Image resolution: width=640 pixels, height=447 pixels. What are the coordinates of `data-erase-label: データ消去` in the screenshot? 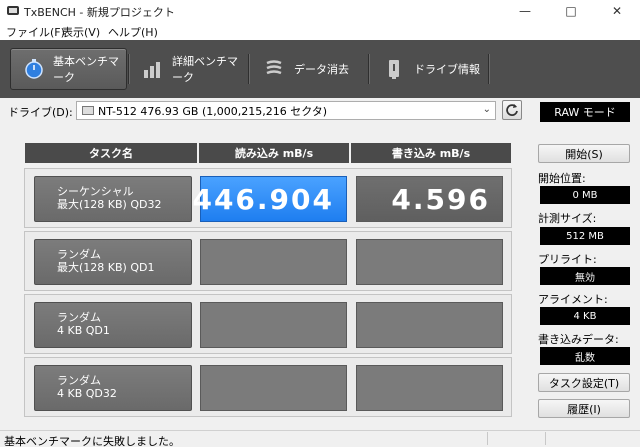 It's located at (321, 69).